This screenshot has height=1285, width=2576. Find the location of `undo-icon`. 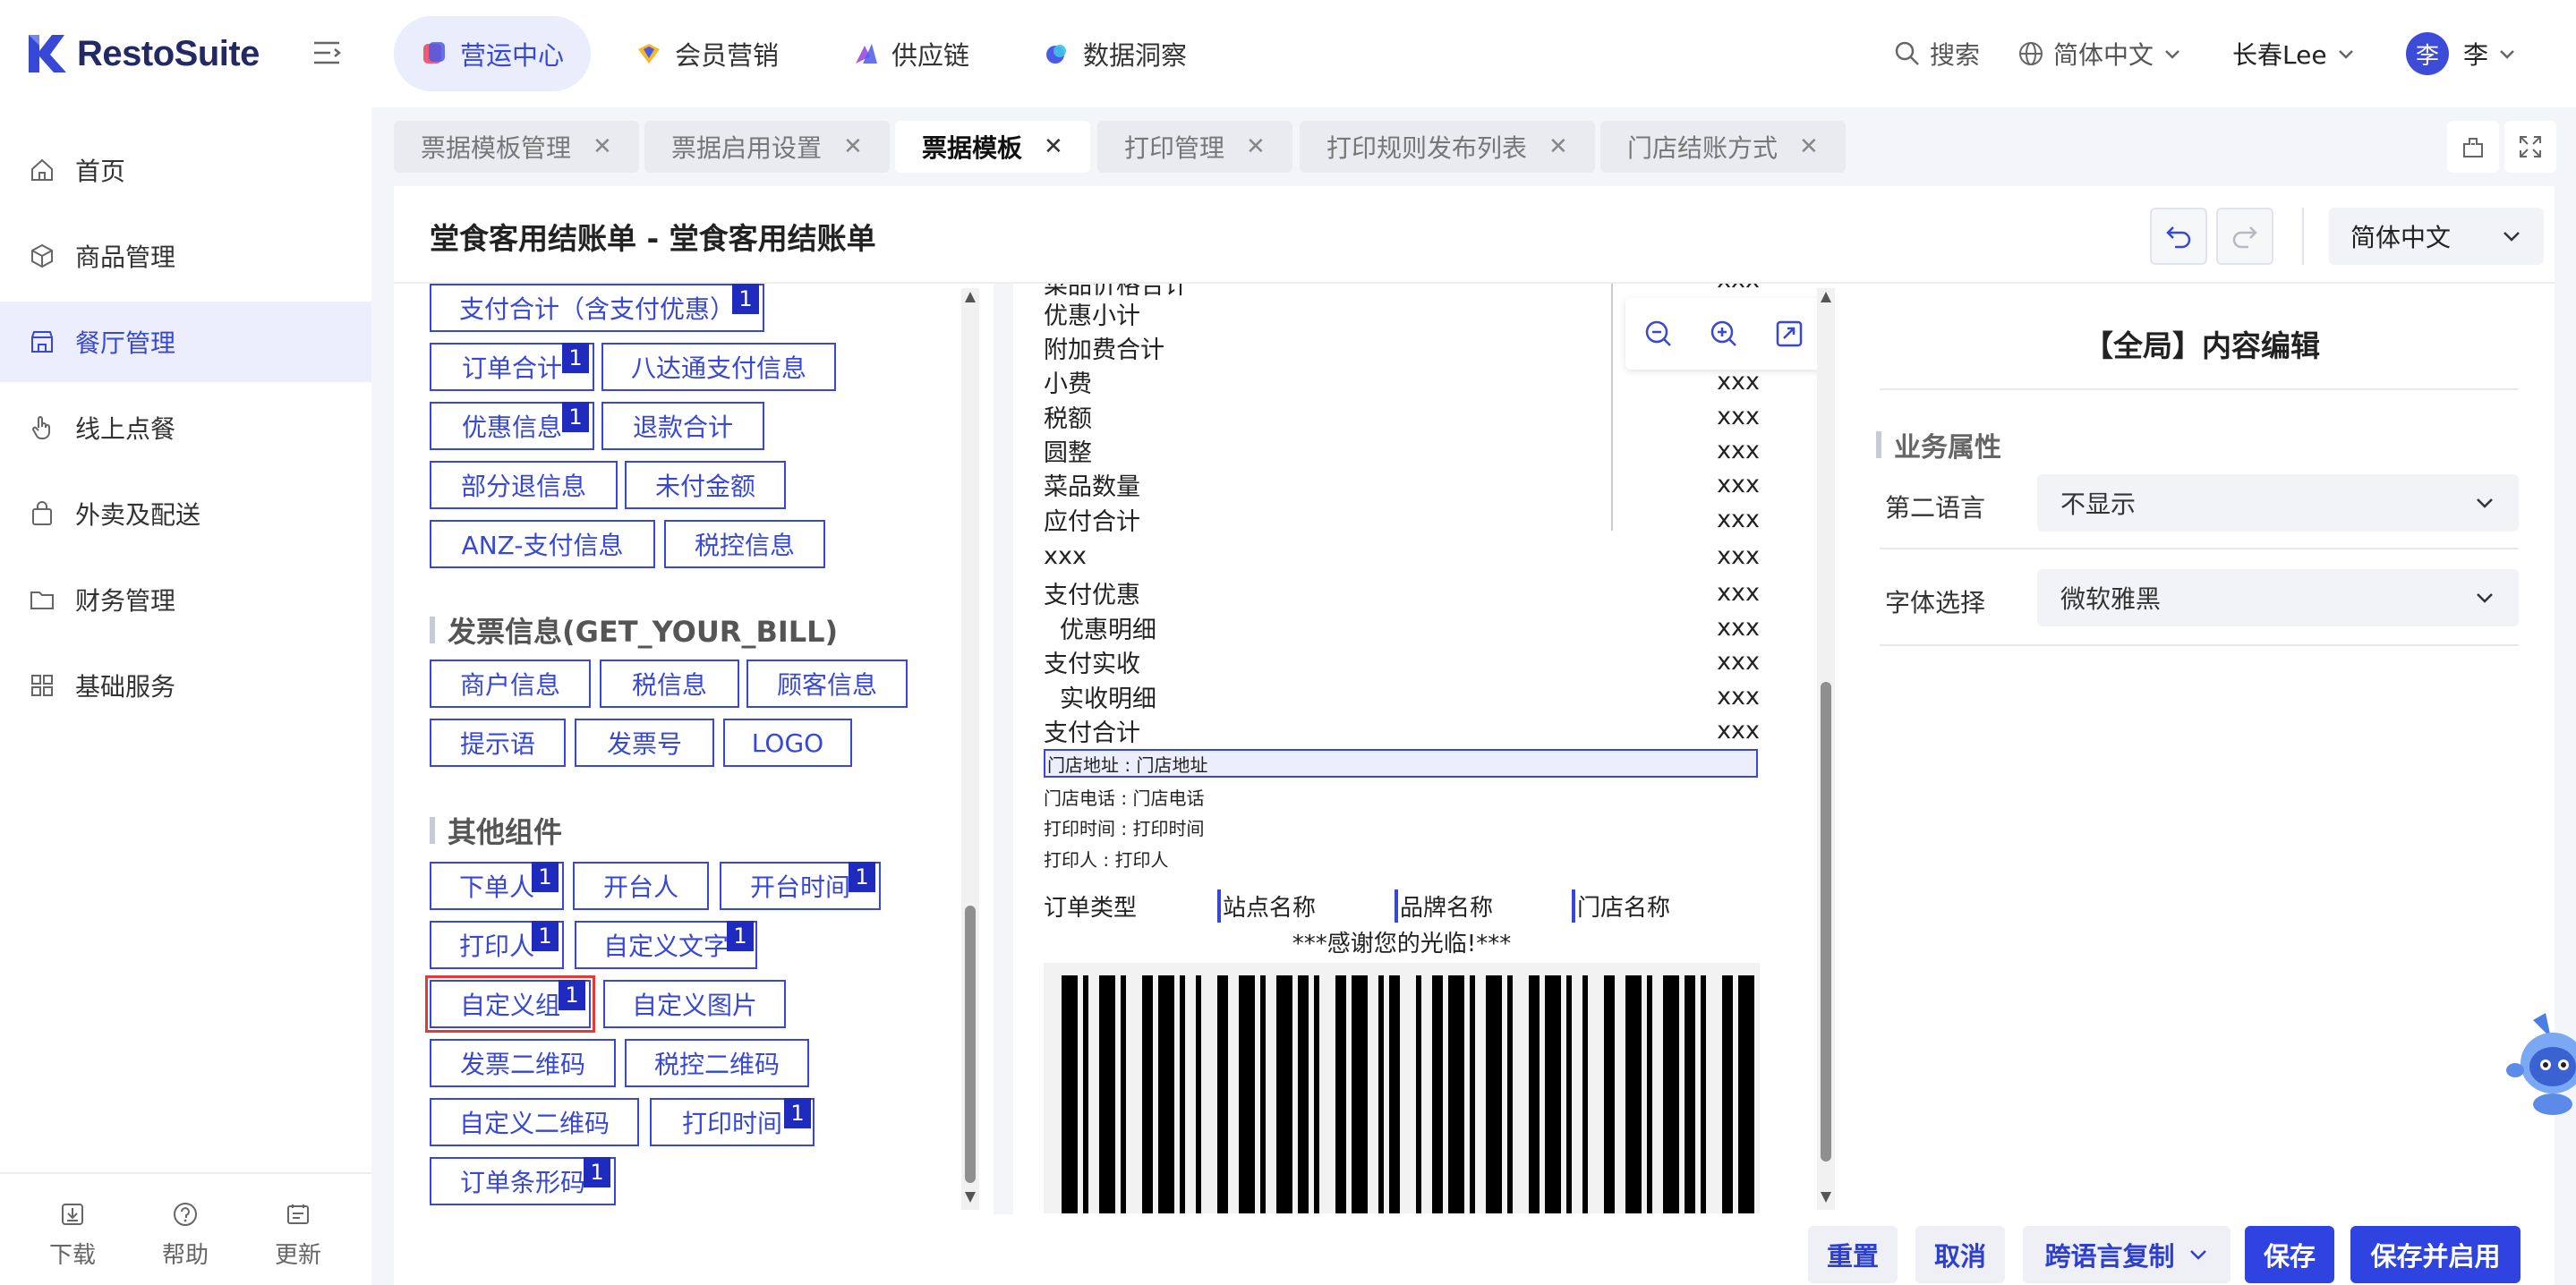

undo-icon is located at coordinates (2178, 238).